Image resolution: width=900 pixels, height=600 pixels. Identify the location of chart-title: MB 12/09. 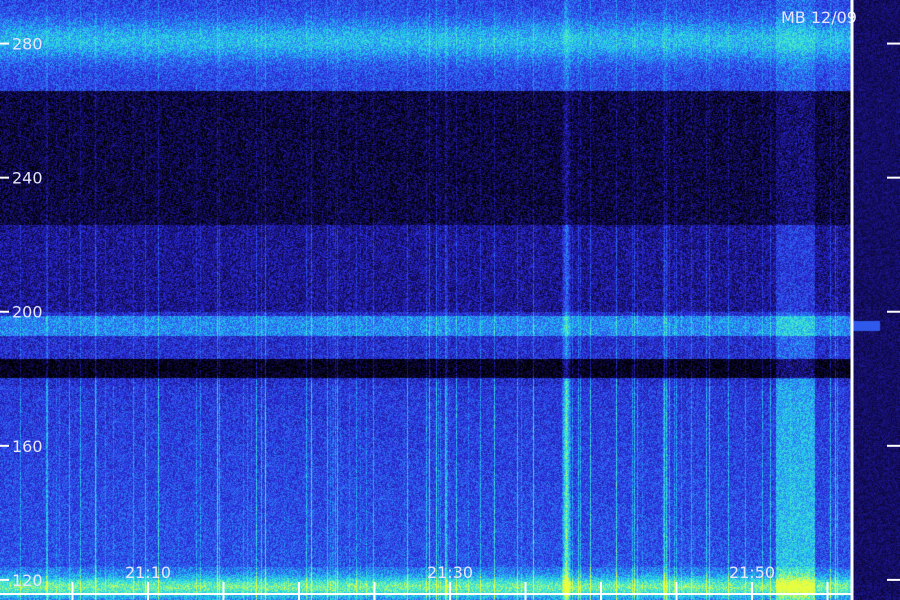
(819, 17).